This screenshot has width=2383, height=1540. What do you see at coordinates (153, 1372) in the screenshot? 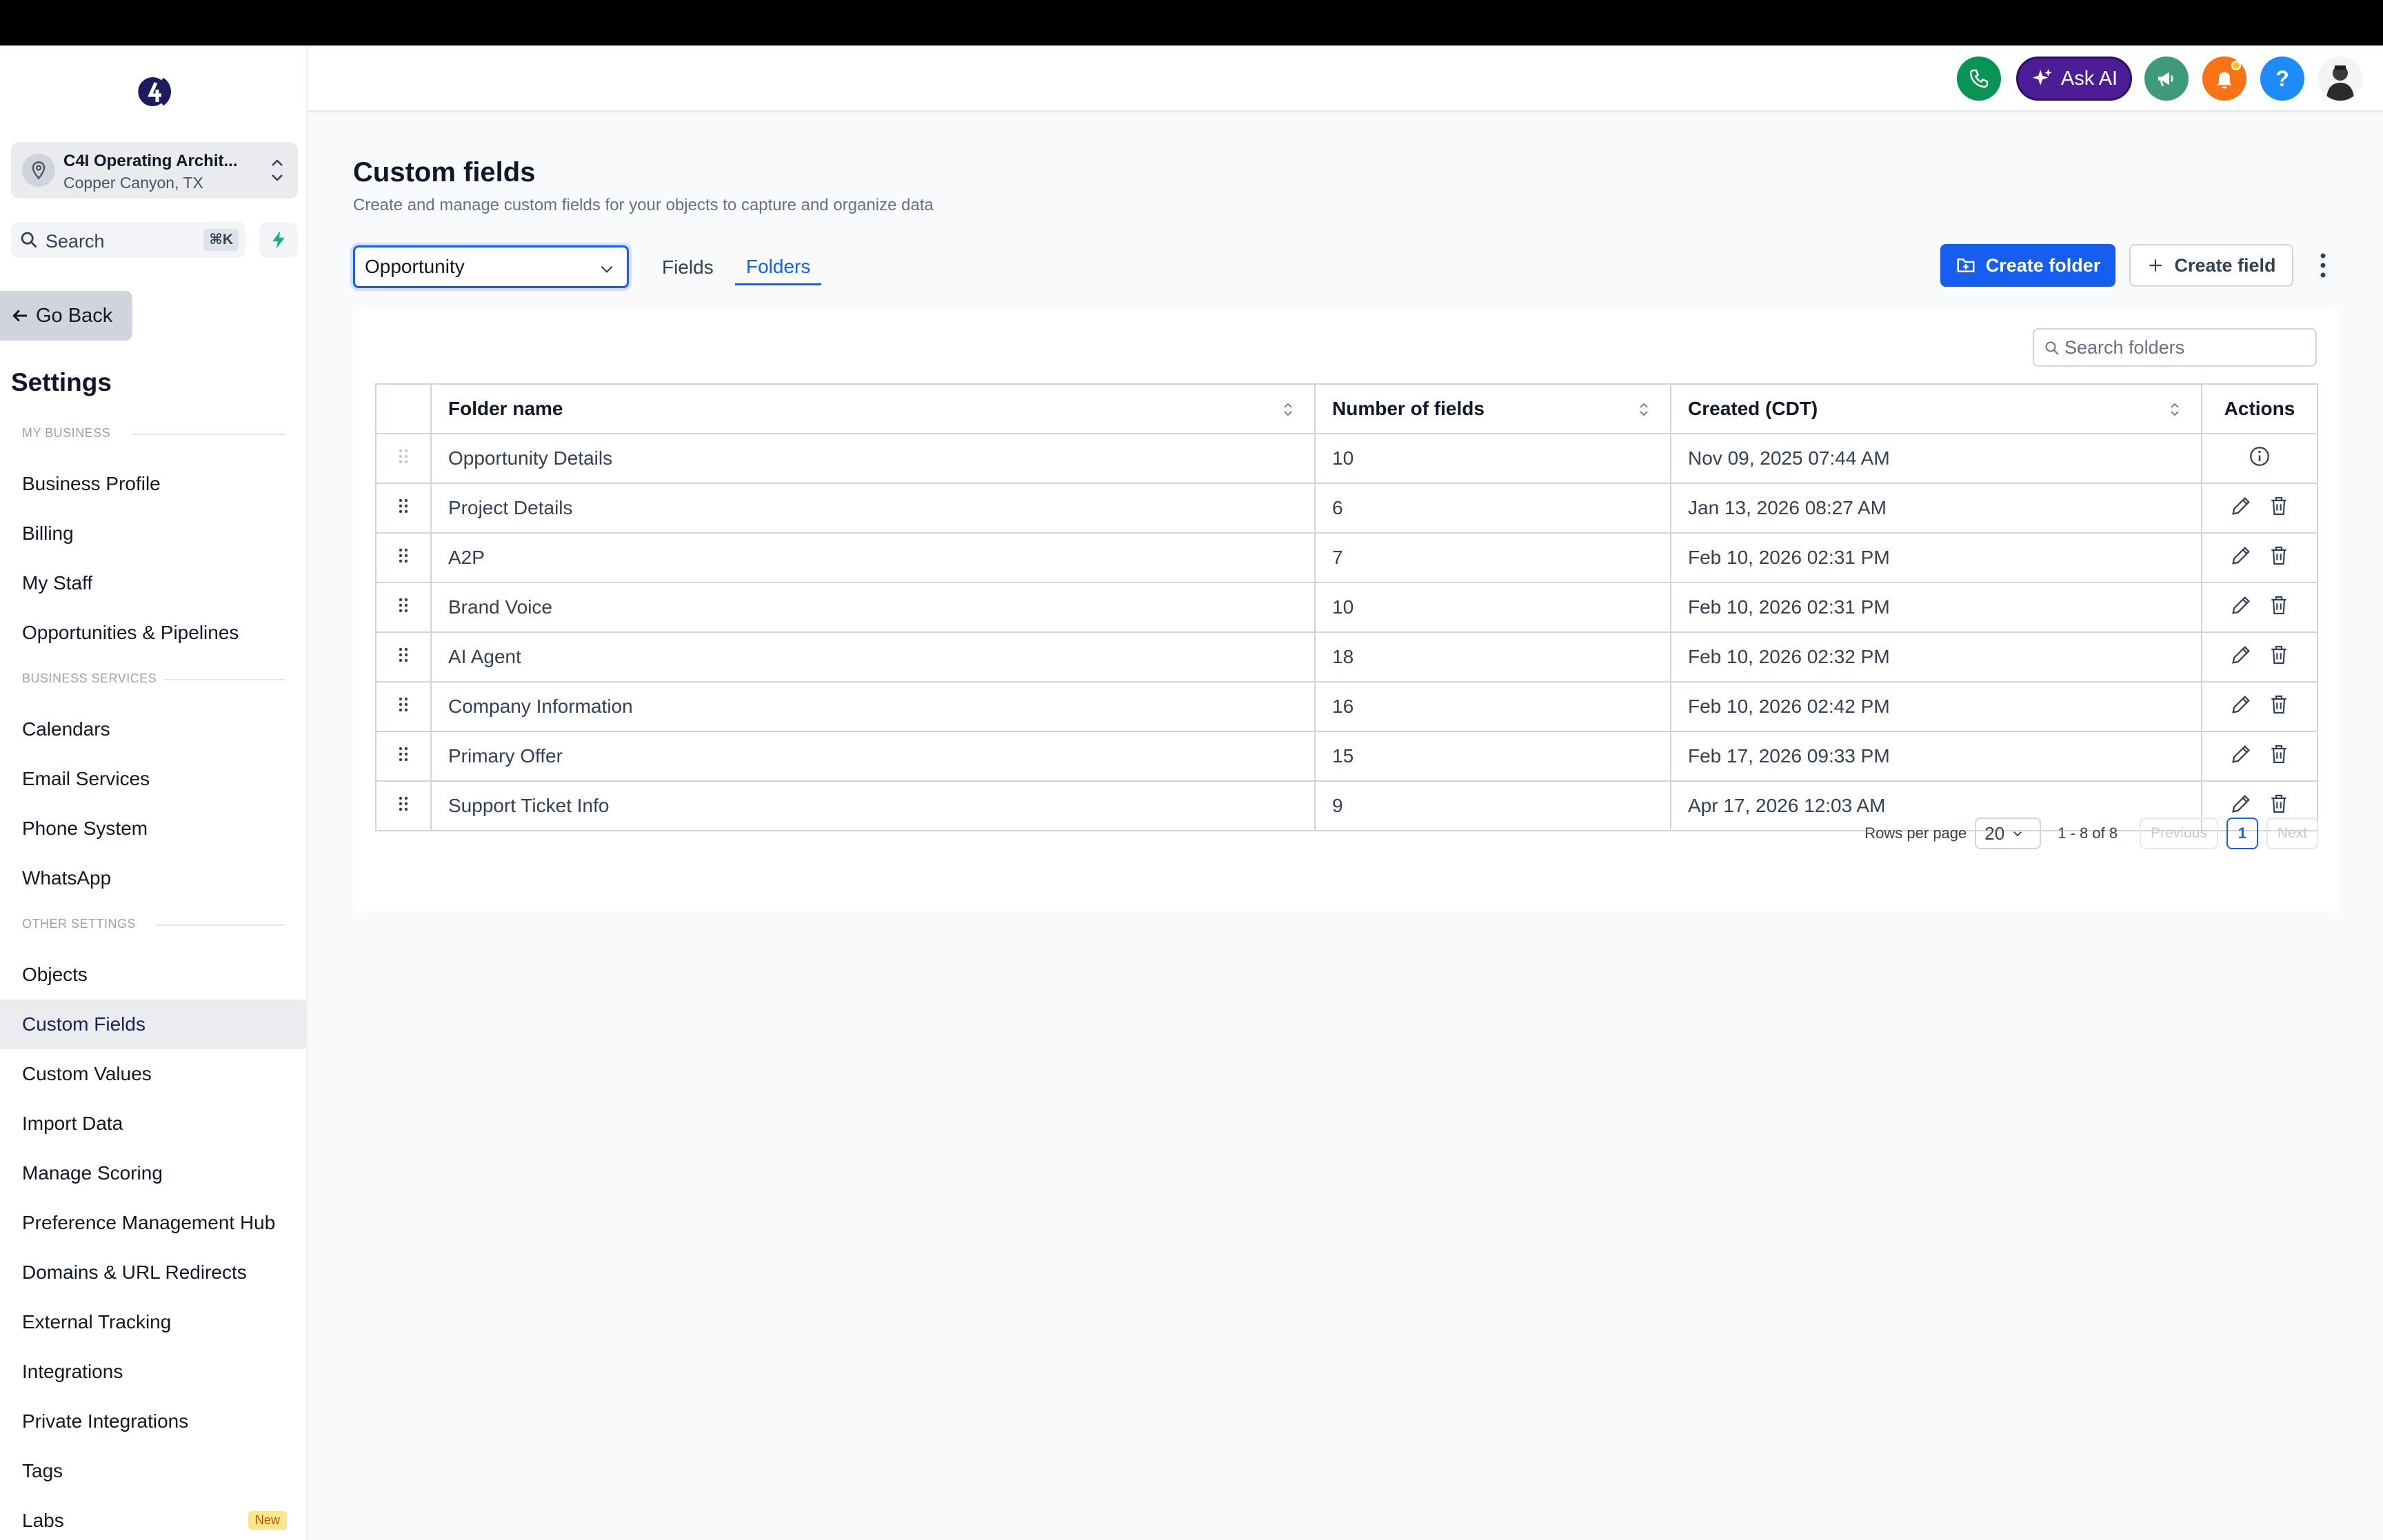
I see `sidebar-item-integrations: Integrations` at bounding box center [153, 1372].